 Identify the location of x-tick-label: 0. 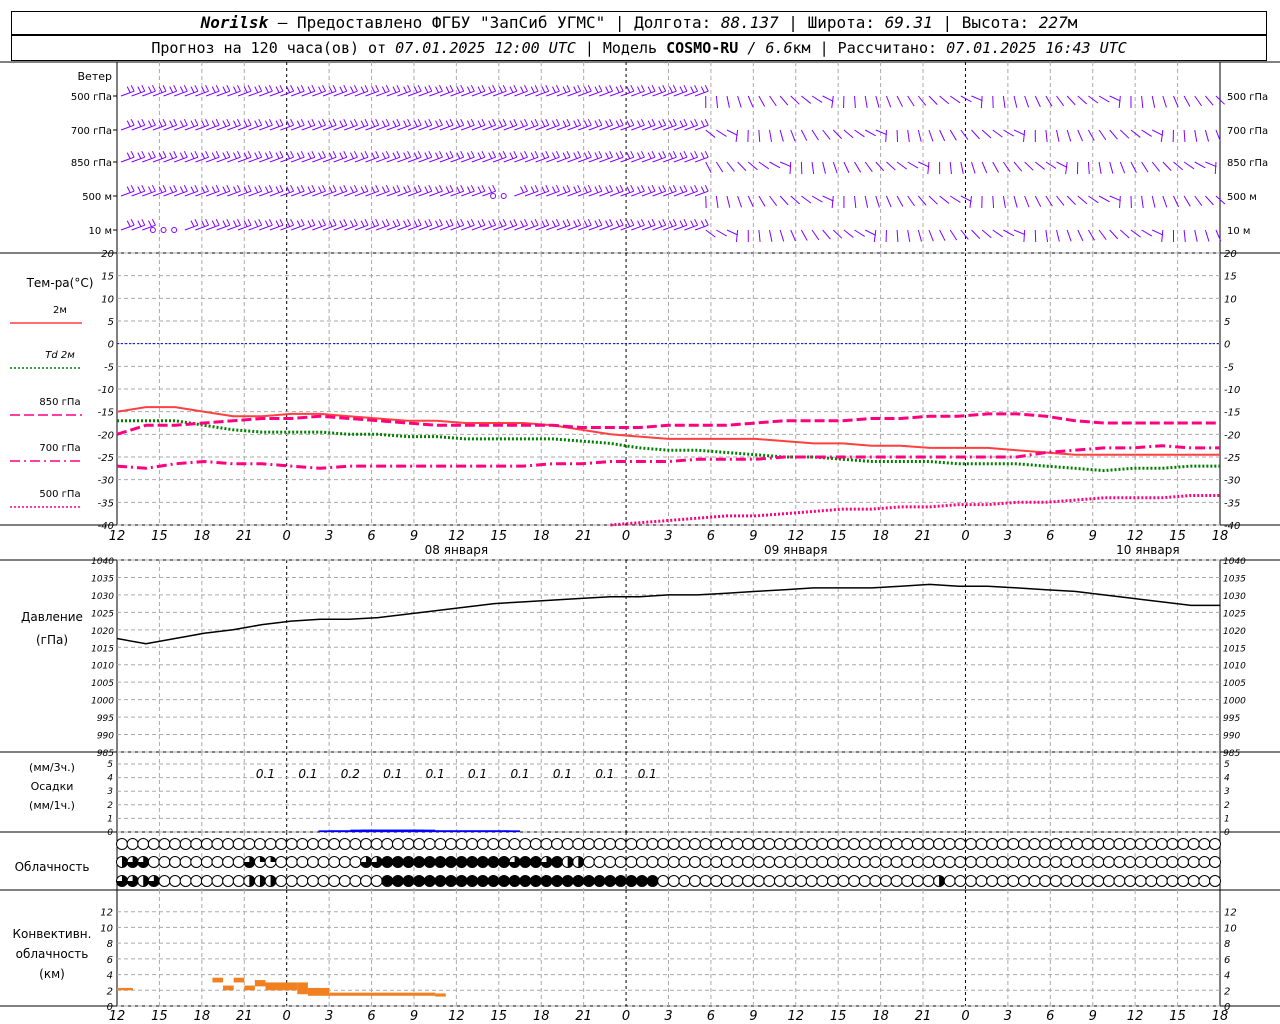
(965, 1016).